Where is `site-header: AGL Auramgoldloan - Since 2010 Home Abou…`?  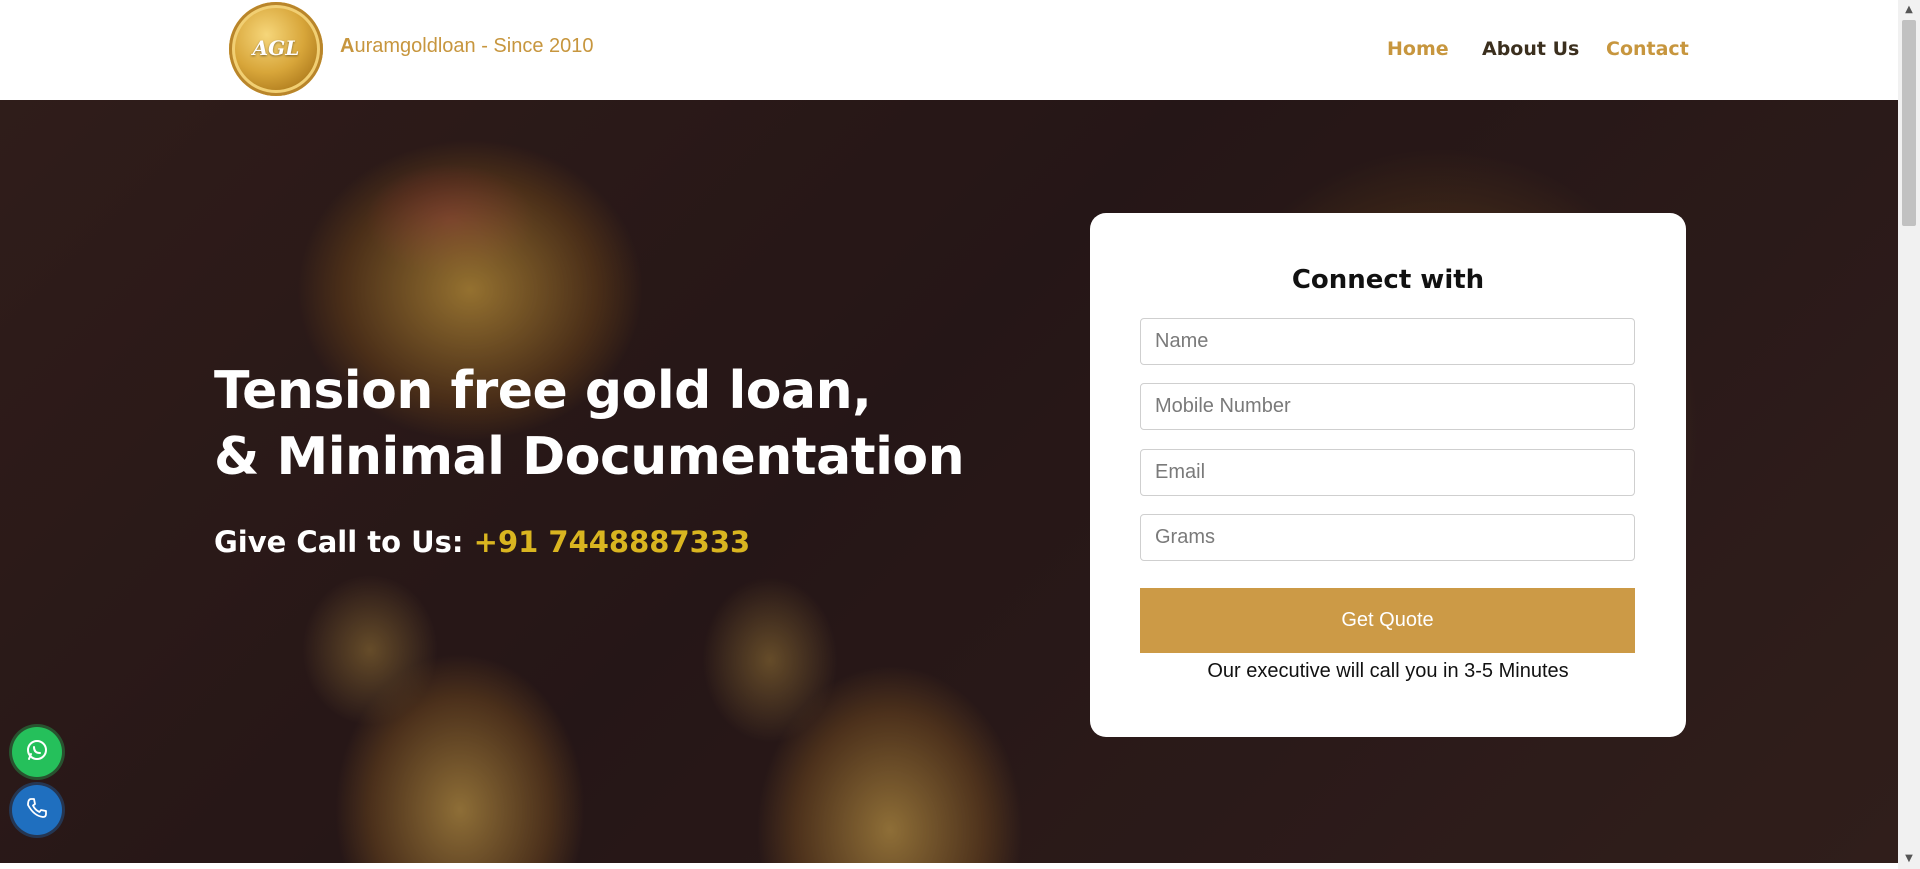 site-header: AGL Auramgoldloan - Since 2010 Home Abou… is located at coordinates (949, 50).